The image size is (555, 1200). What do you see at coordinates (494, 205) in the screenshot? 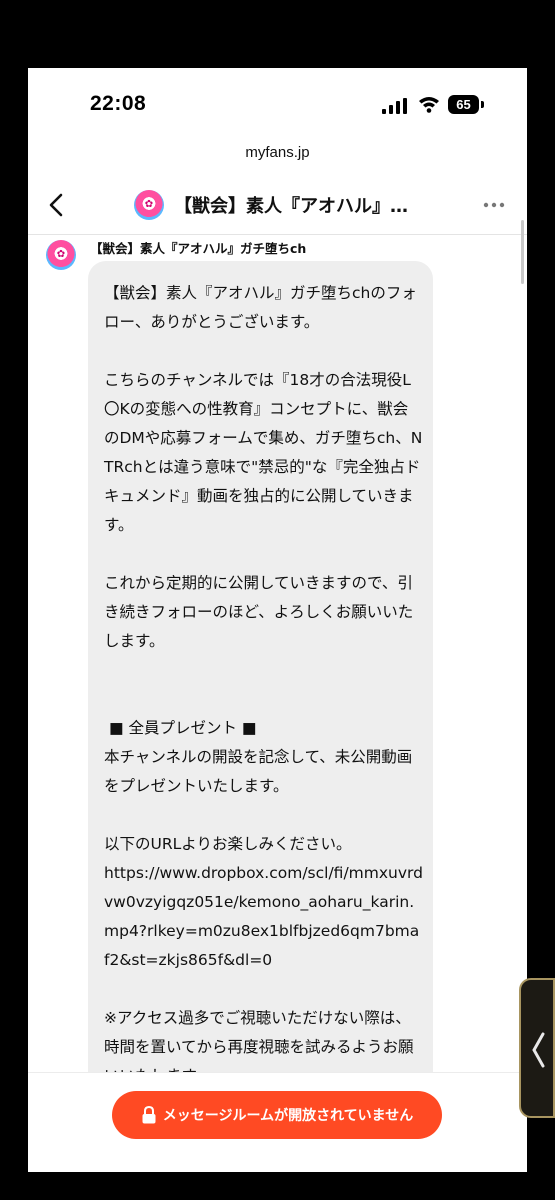
I see `more-horizontal-icon` at bounding box center [494, 205].